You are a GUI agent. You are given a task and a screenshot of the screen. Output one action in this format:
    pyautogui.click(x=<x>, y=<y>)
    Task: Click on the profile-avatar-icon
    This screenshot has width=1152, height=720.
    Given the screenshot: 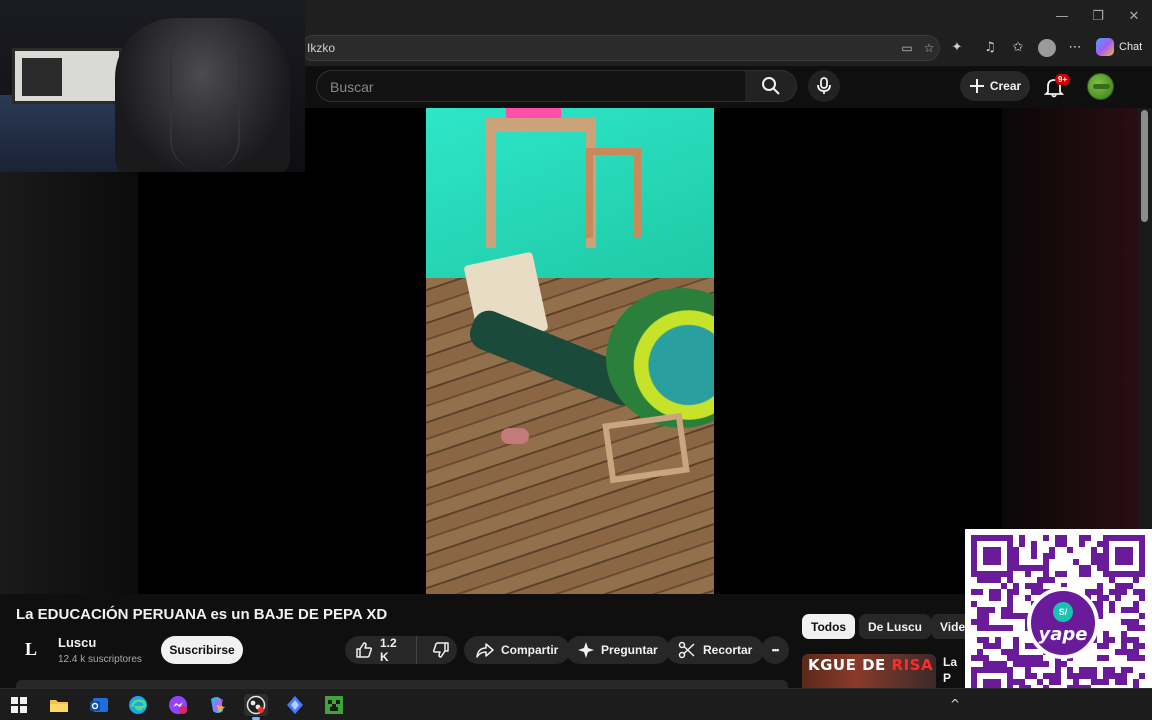 What is the action you would take?
    pyautogui.click(x=1047, y=48)
    